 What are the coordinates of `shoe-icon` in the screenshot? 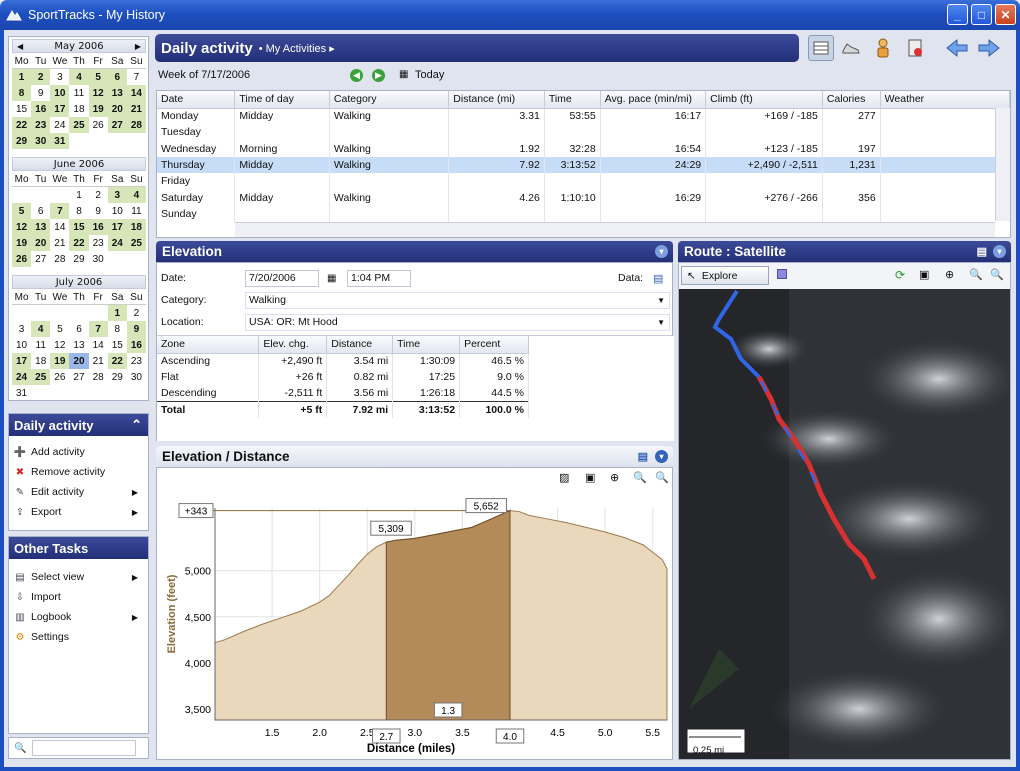 It's located at (851, 48).